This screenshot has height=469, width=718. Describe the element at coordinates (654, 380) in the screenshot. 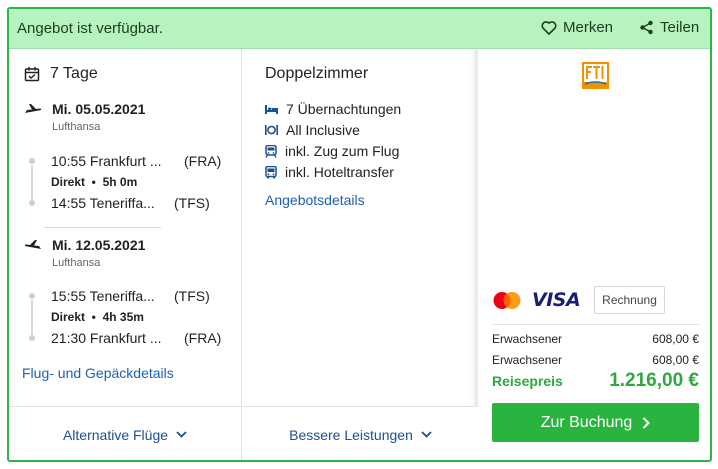

I see `total-price-value: 1.216,00 €` at that location.